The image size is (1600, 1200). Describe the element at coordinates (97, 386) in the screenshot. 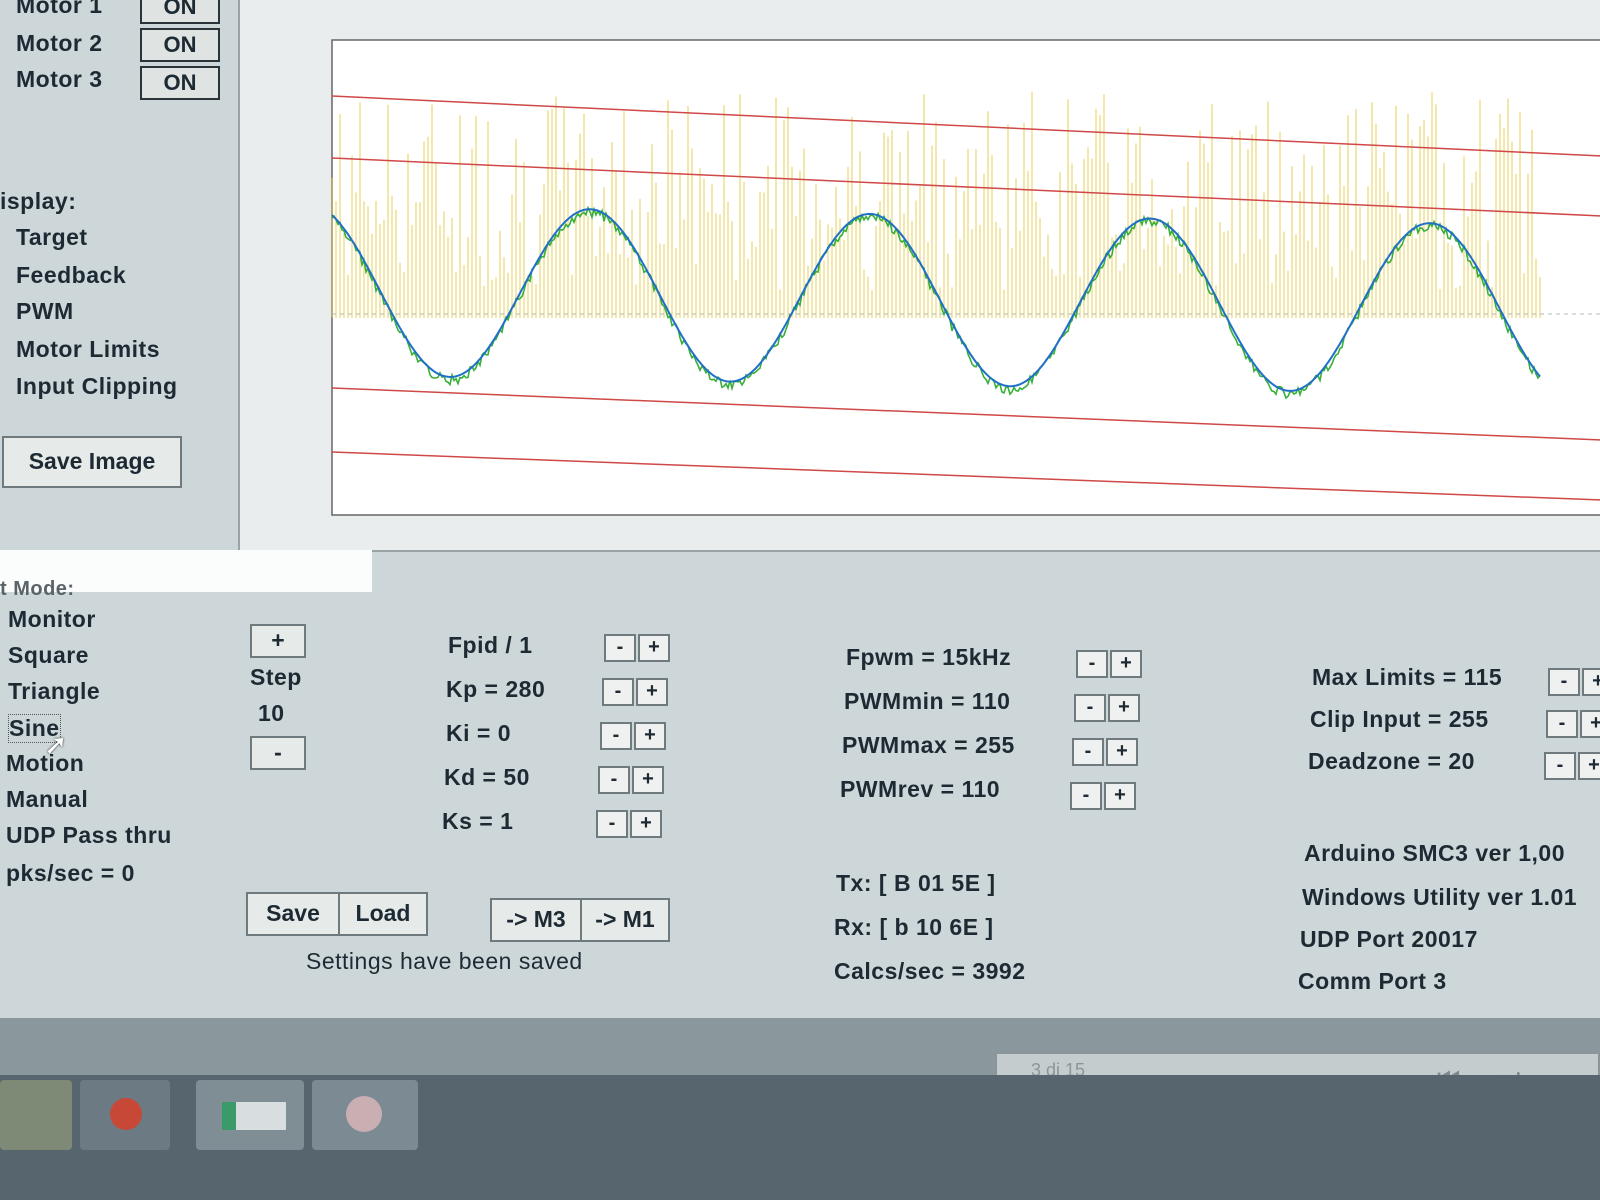

I see `display-input-clipping: Input Clipping` at that location.